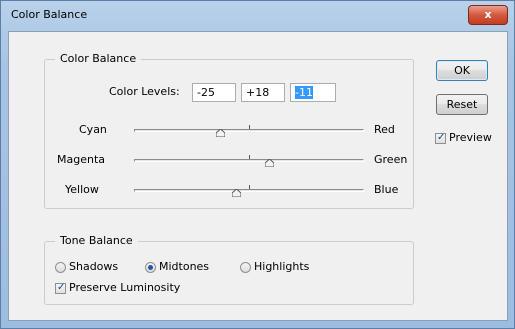 The width and height of the screenshot is (515, 329). Describe the element at coordinates (270, 163) in the screenshot. I see `magenta-green-slider-thumb` at that location.